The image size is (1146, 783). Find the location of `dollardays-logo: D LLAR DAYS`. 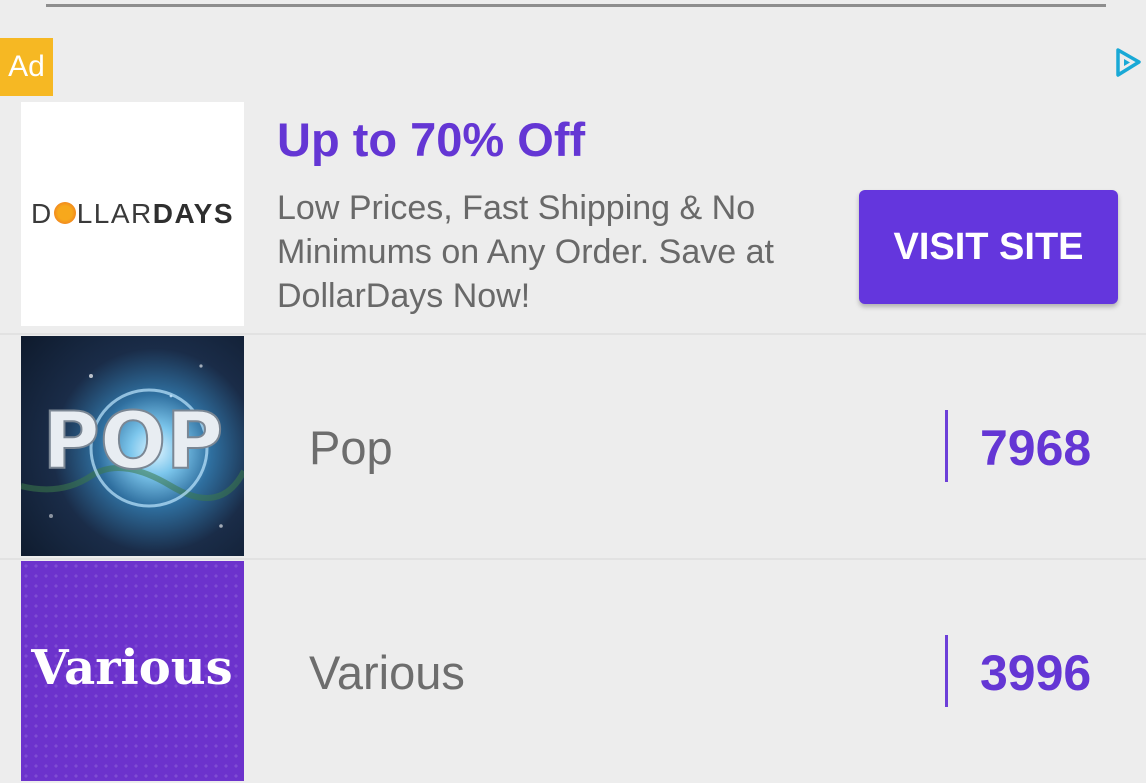

dollardays-logo: D LLAR DAYS is located at coordinates (132, 214).